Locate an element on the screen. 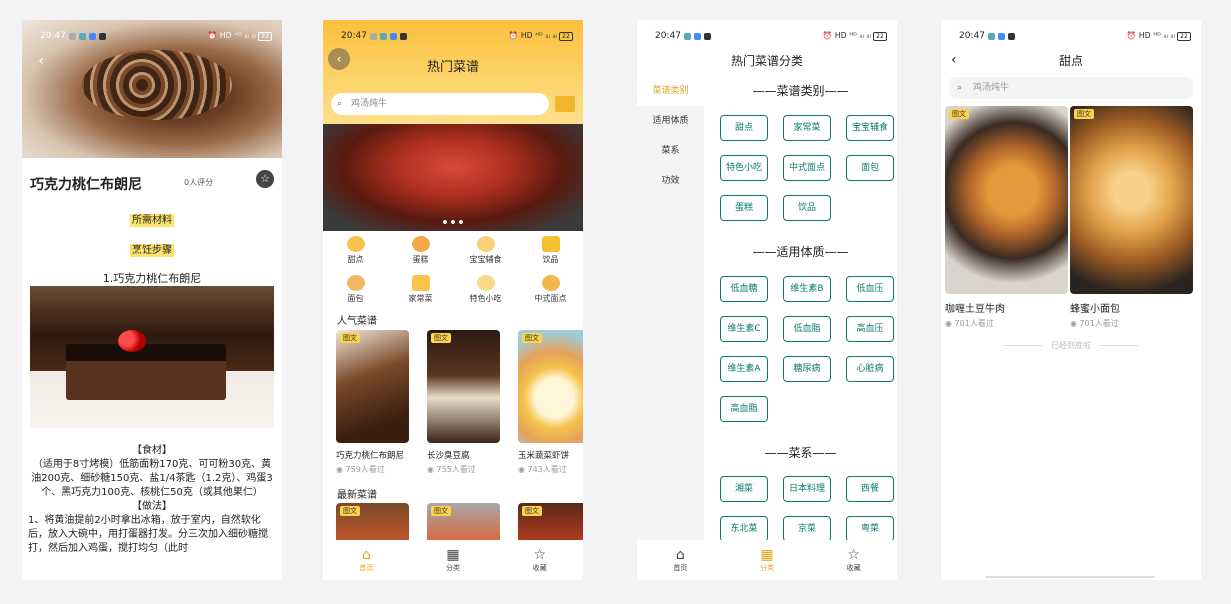 The image size is (1231, 604). category-chip: 宝宝辅食 is located at coordinates (870, 128).